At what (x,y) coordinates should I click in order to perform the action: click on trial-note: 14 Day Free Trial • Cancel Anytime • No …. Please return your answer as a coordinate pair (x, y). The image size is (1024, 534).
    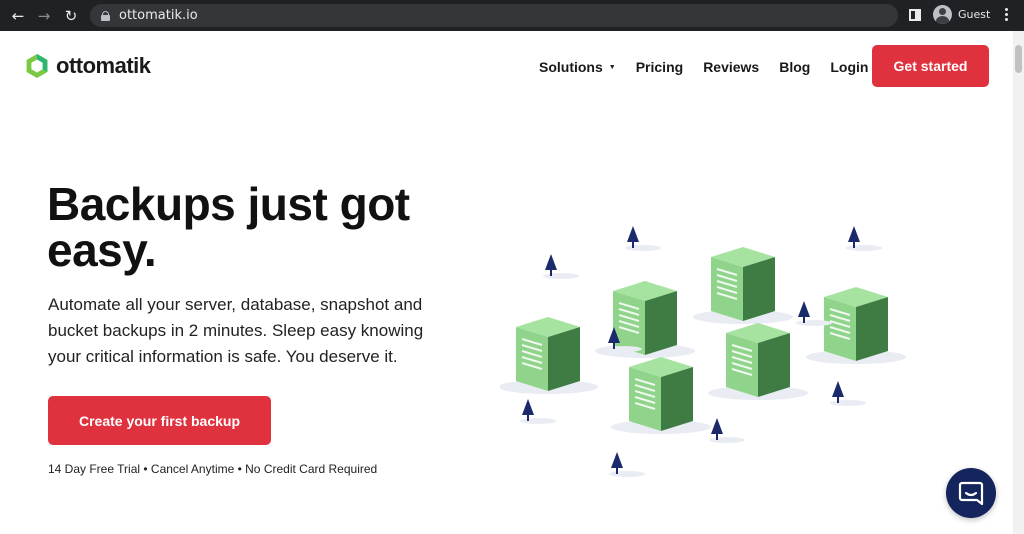
    Looking at the image, I should click on (213, 469).